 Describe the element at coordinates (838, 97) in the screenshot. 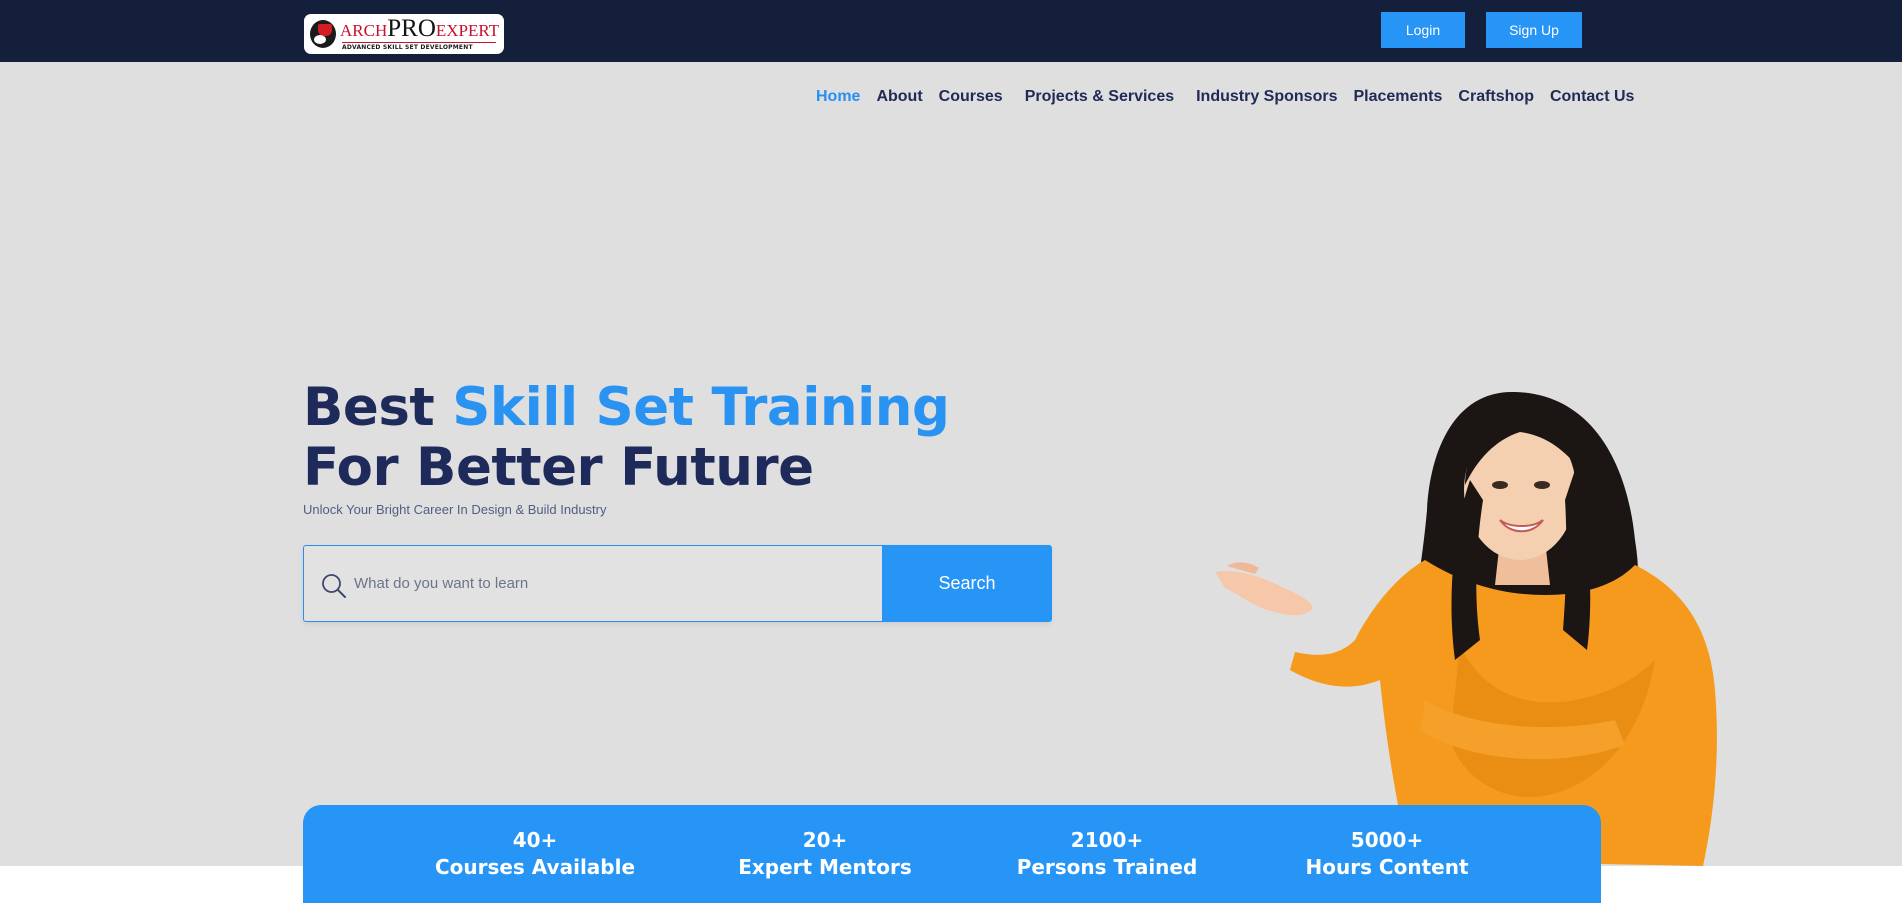

I see `nav-item-home: Home` at that location.